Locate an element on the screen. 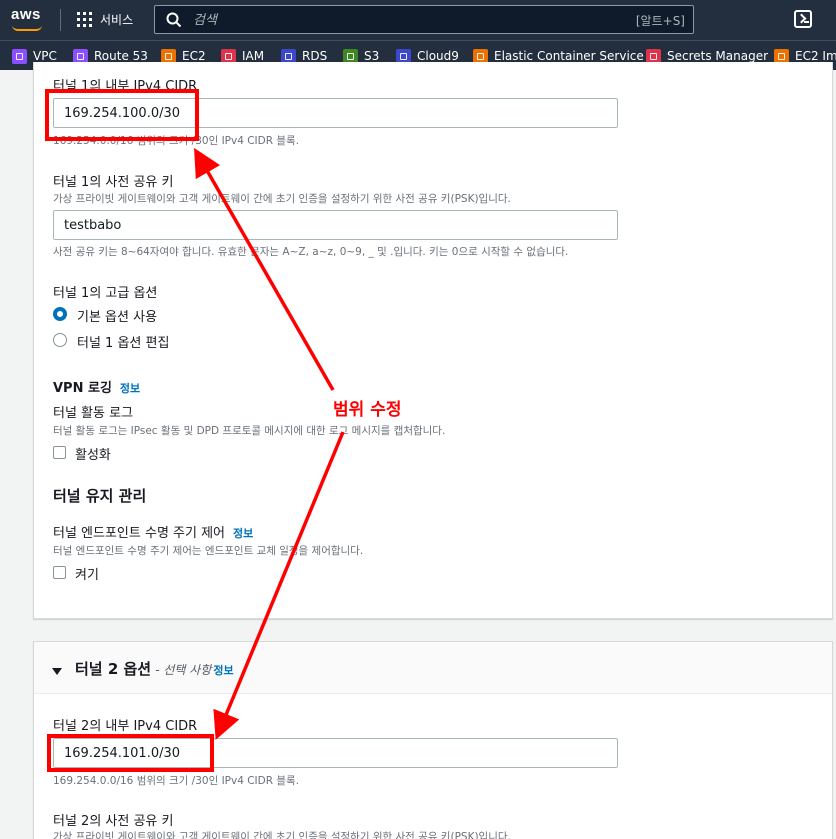 This screenshot has width=836, height=839. vpn-logging-heading: VPN 로깅 정보 is located at coordinates (96, 386).